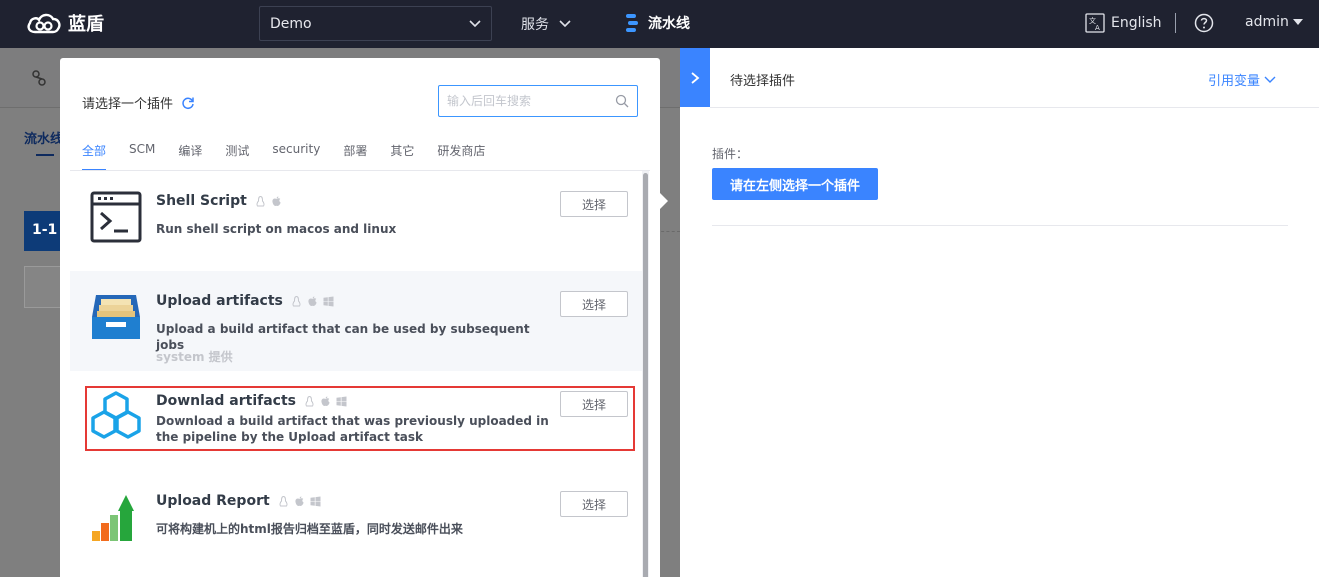 The height and width of the screenshot is (577, 1319). What do you see at coordinates (65, 23) in the screenshot?
I see `brand-logo: 蓝盾` at bounding box center [65, 23].